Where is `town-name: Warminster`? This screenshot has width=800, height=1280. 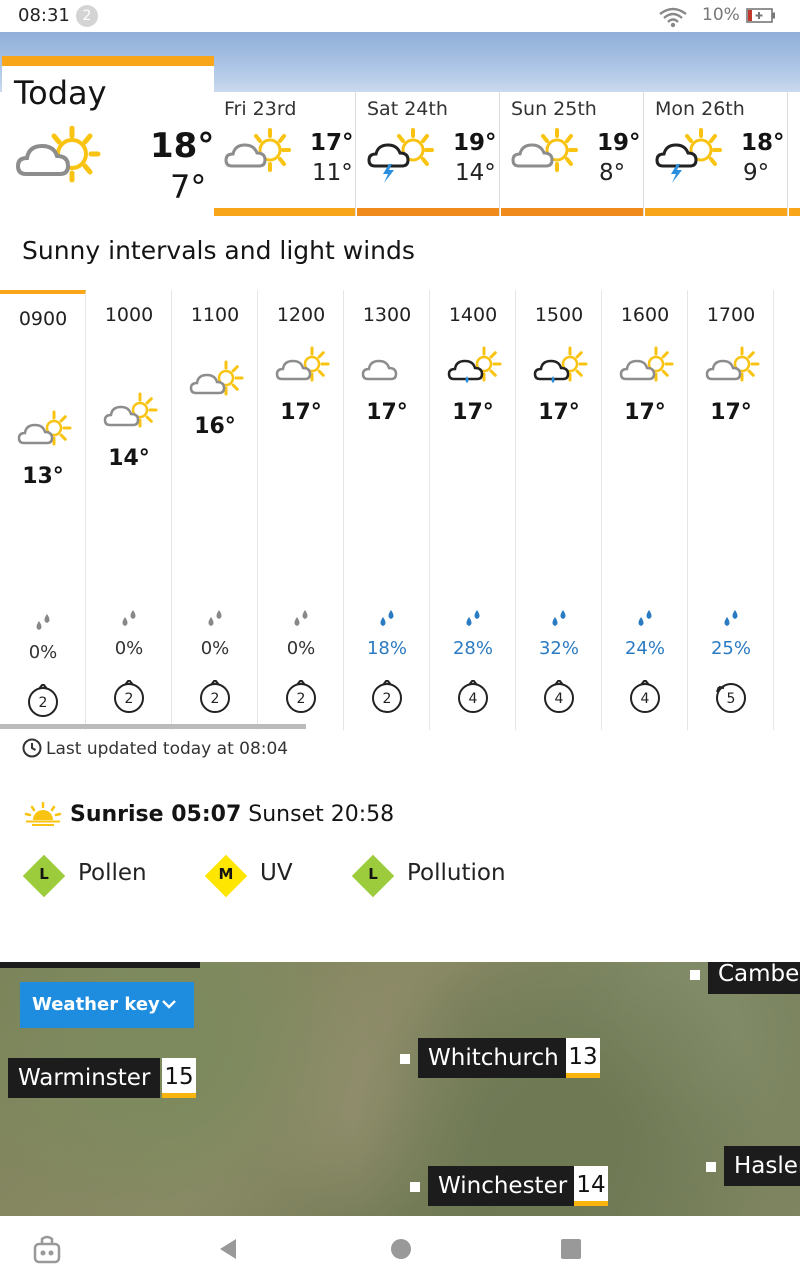
town-name: Warminster is located at coordinates (84, 1078).